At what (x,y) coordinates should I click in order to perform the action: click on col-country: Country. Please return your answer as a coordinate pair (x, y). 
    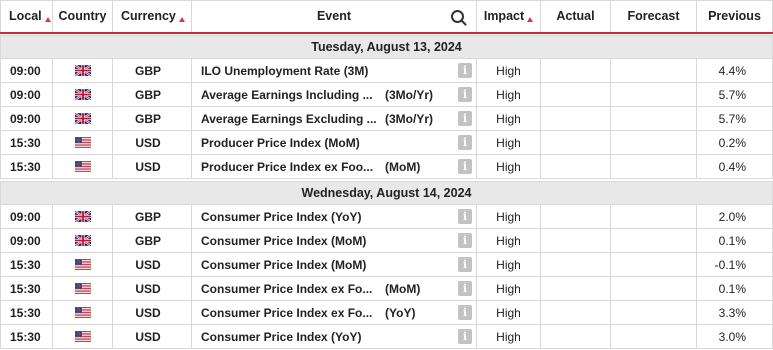
    Looking at the image, I should click on (82, 17).